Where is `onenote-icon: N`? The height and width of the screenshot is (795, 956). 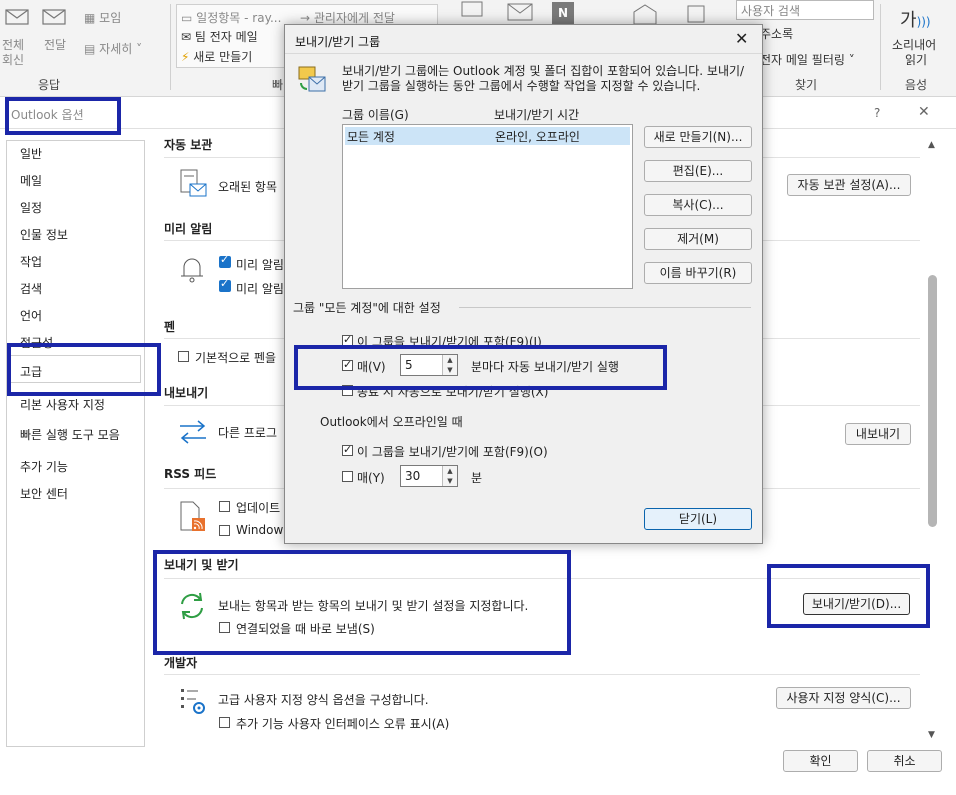
onenote-icon: N is located at coordinates (563, 13).